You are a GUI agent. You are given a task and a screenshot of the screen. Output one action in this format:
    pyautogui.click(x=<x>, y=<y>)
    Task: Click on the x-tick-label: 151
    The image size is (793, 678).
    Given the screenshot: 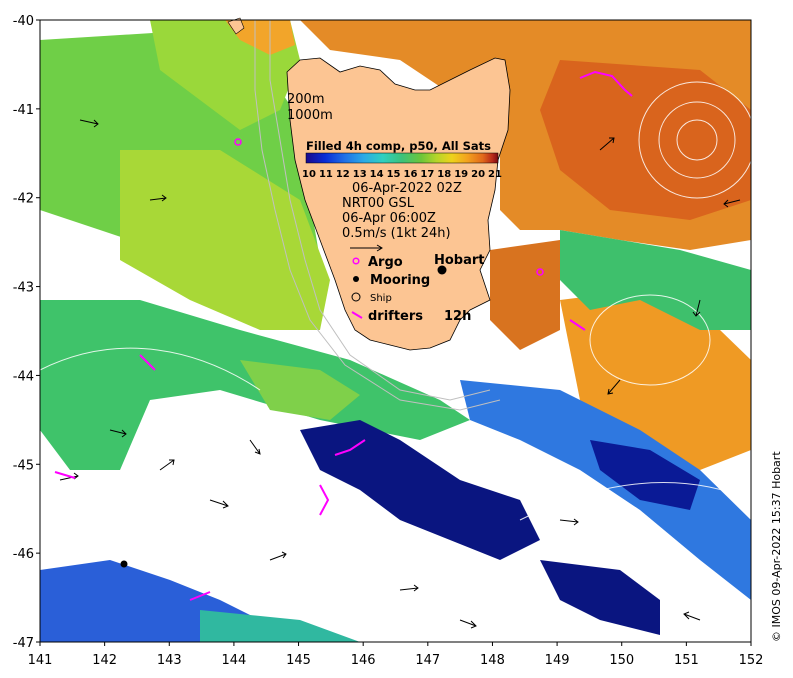 What is the action you would take?
    pyautogui.click(x=686, y=660)
    